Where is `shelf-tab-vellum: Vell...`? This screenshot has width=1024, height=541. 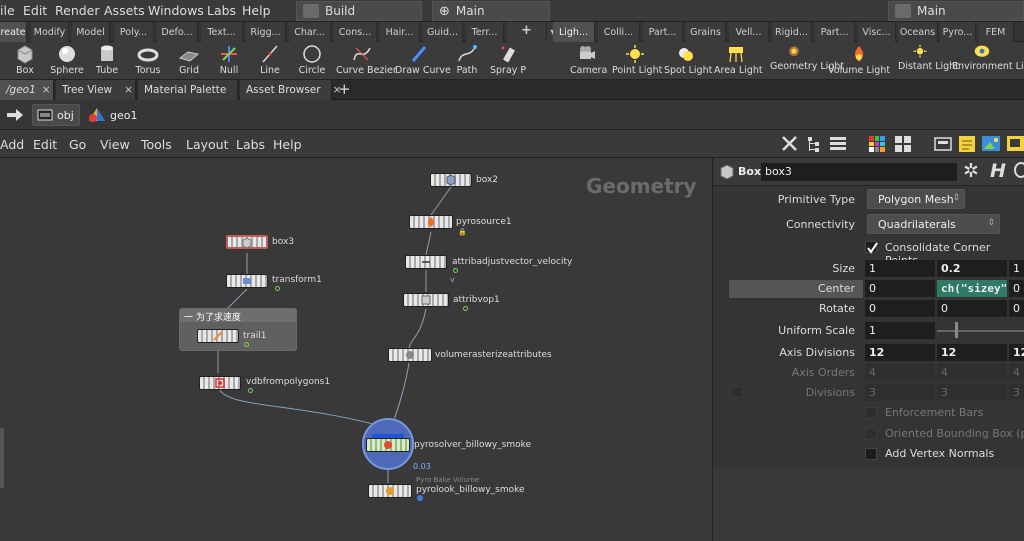 shelf-tab-vellum: Vell... is located at coordinates (749, 32).